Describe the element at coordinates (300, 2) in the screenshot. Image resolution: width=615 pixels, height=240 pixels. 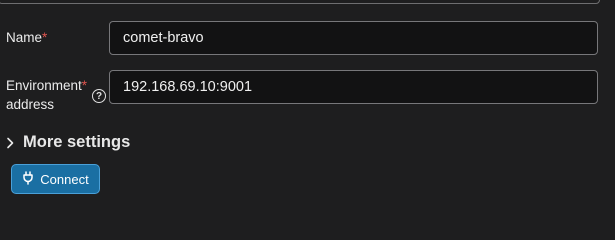
I see `previous-field-box` at that location.